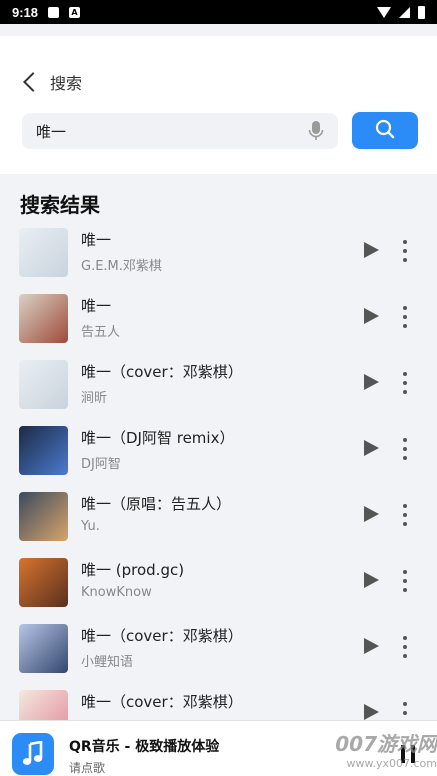  What do you see at coordinates (218, 321) in the screenshot?
I see `song-row: 唯一 告五人` at bounding box center [218, 321].